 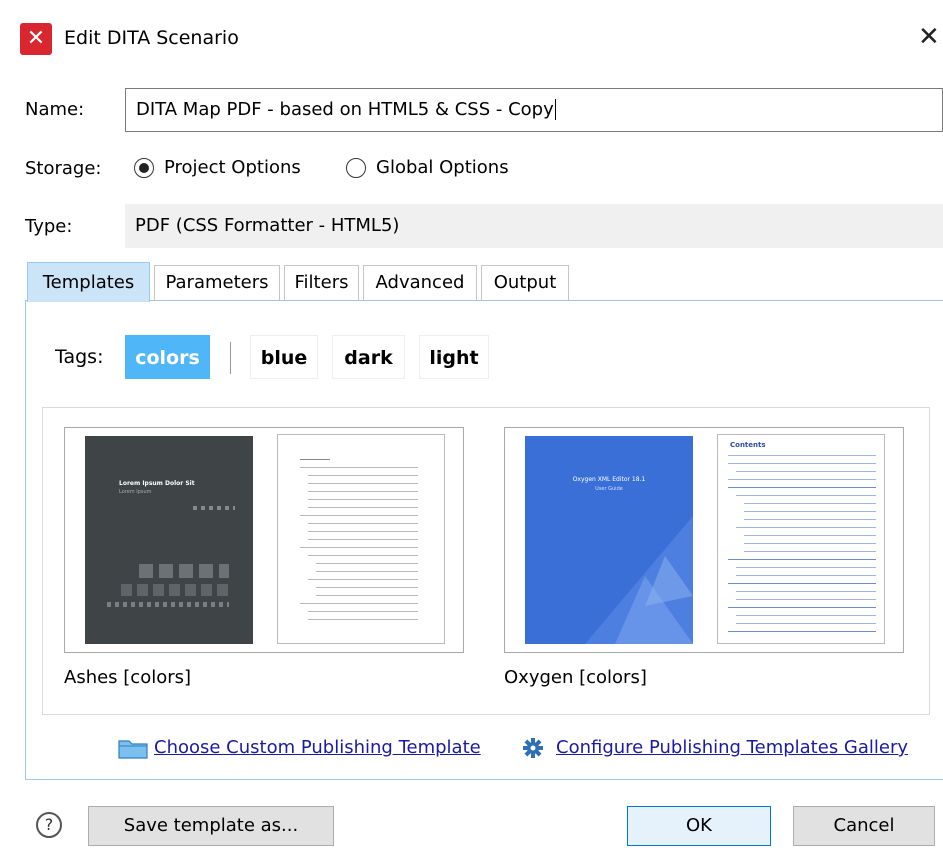 What do you see at coordinates (63, 168) in the screenshot?
I see `storage-label: Storage:` at bounding box center [63, 168].